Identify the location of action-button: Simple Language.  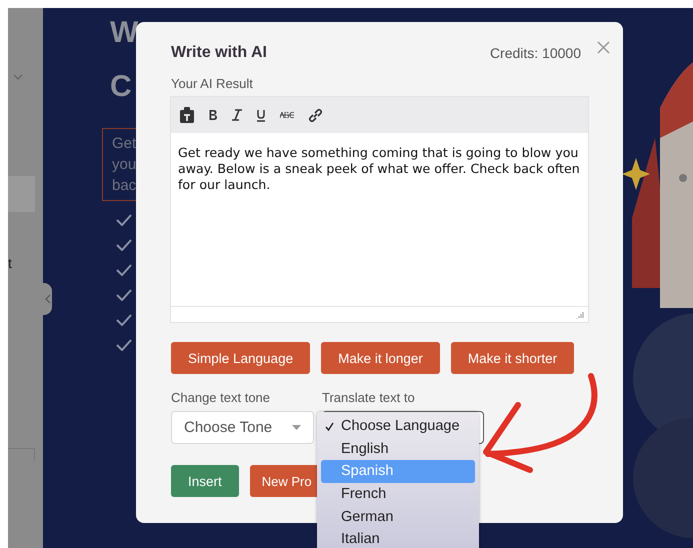
(240, 358).